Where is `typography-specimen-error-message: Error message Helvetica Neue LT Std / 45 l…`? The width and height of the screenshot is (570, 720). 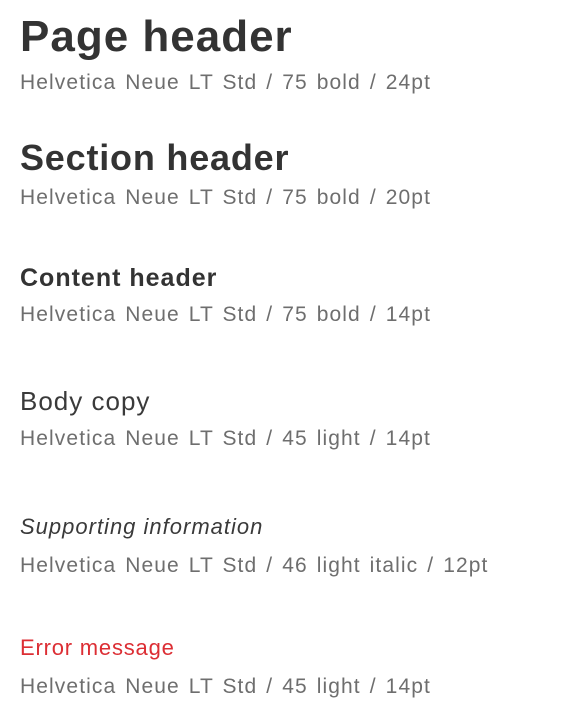
typography-specimen-error-message: Error message Helvetica Neue LT Std / 45 l… is located at coordinates (225, 667).